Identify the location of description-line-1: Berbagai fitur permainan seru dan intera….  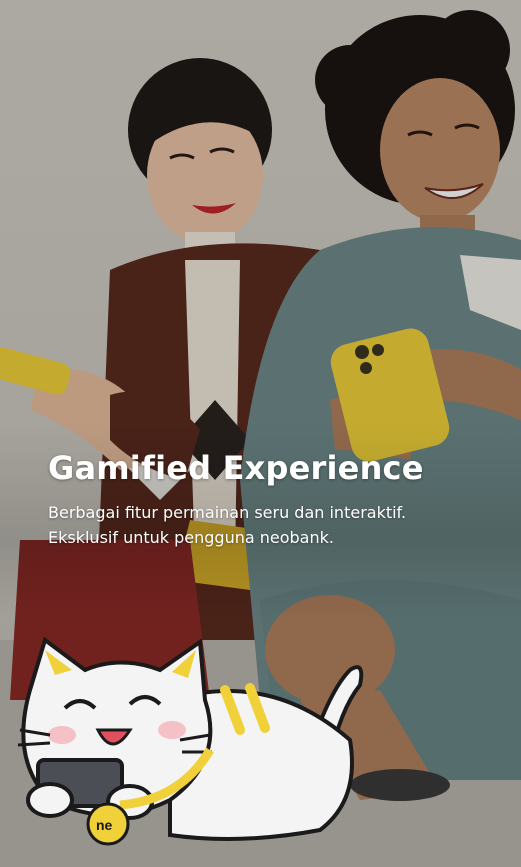
(227, 512).